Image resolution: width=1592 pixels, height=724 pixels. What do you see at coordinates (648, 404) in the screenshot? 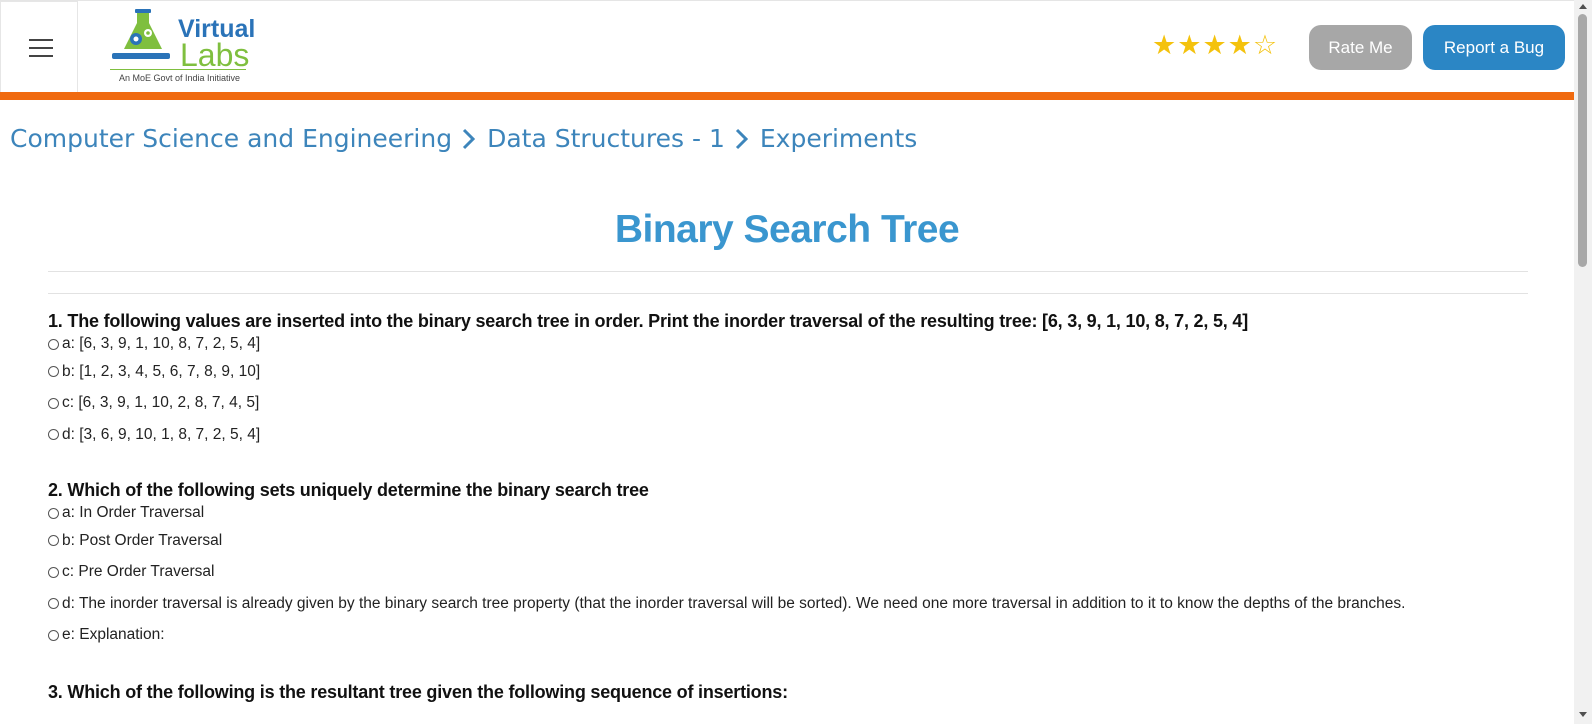
I see `option-item: c: [6, 3, 9, 1, 10, 2, 8, 7, 4, 5]` at bounding box center [648, 404].